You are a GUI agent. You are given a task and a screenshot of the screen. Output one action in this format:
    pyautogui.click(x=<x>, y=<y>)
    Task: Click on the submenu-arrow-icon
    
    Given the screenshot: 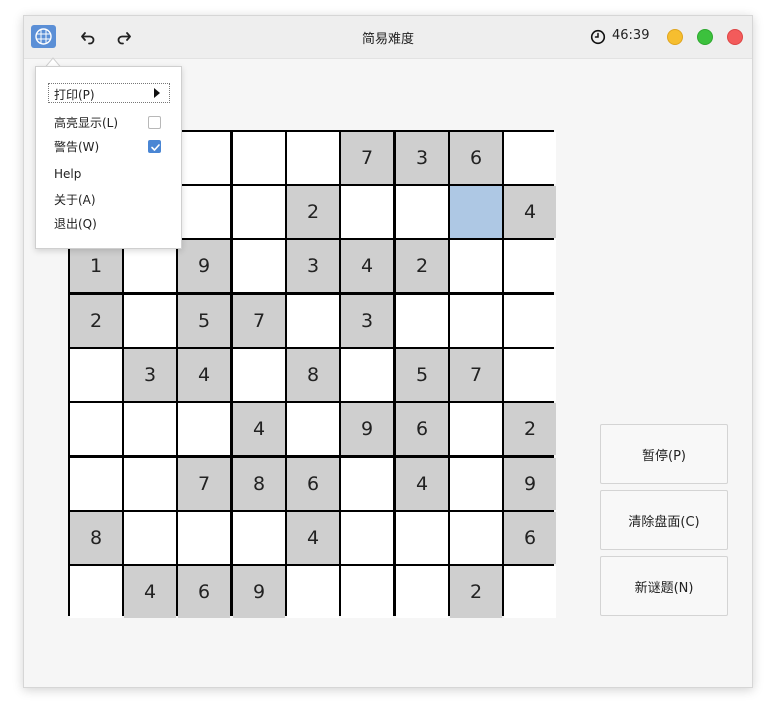 What is the action you would take?
    pyautogui.click(x=157, y=93)
    